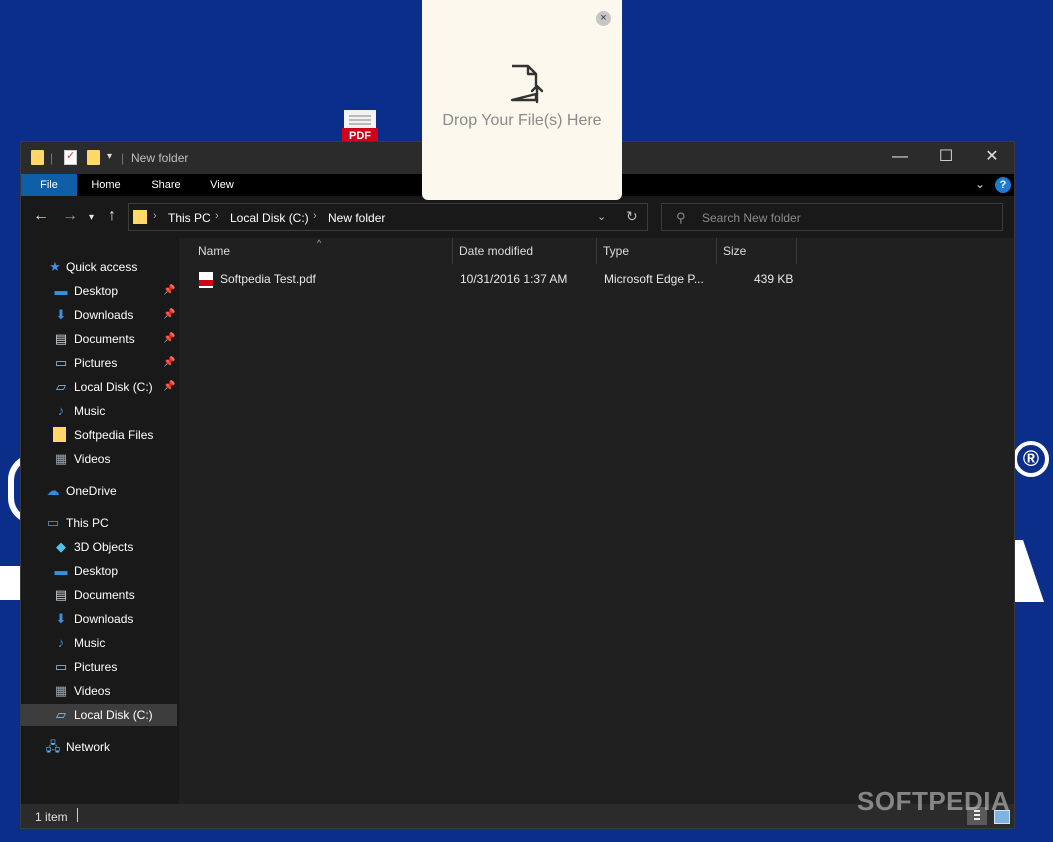 Image resolution: width=1053 pixels, height=842 pixels. I want to click on nav-quick-documents: ▤ Documents 📌, so click(99, 339).